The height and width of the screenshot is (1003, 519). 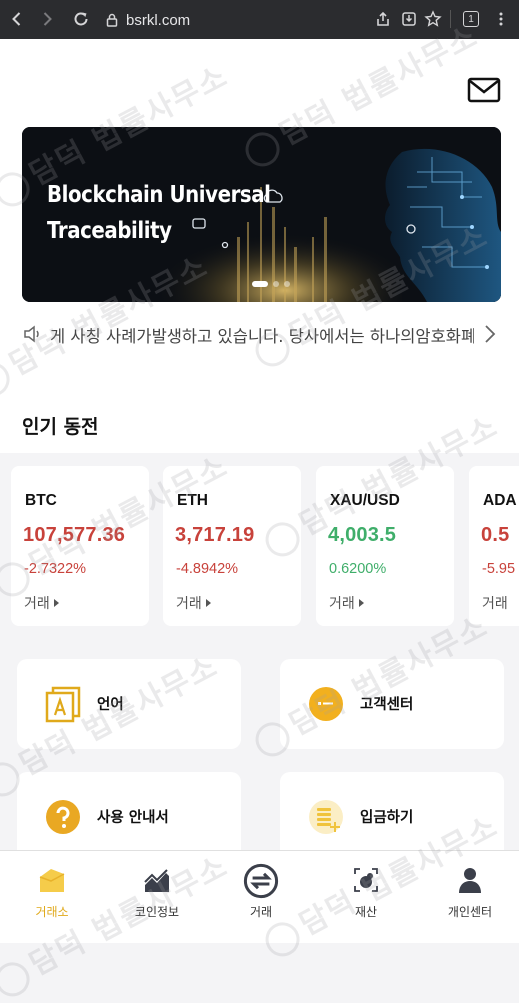 I want to click on customer-center-label: 고객센터, so click(x=387, y=705).